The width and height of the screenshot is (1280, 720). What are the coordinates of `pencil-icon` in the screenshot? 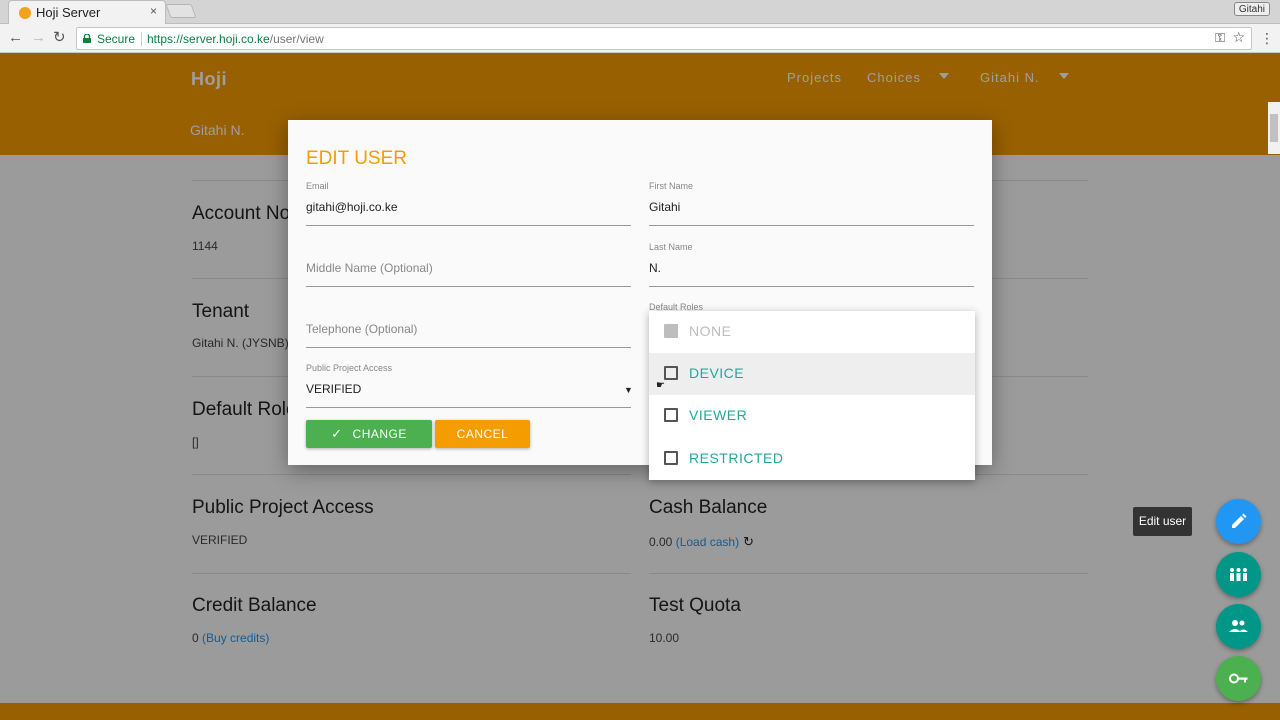 It's located at (1239, 520).